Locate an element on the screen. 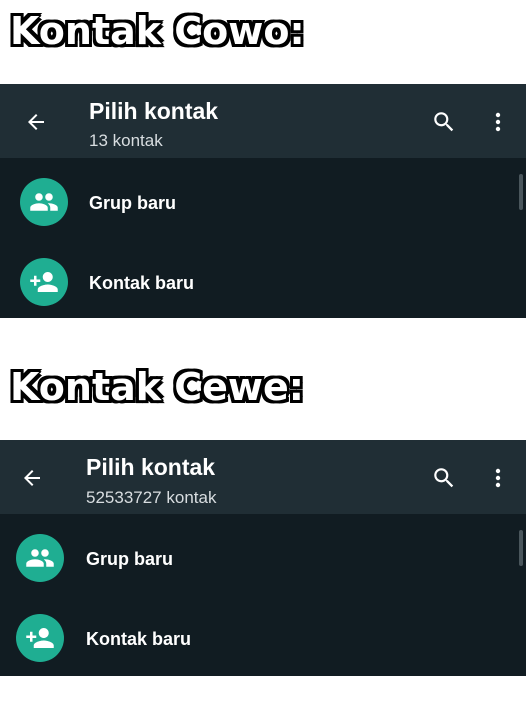 Image resolution: width=526 pixels, height=712 pixels. caption-male-contacts: Kontak Cowo: is located at coordinates (157, 31).